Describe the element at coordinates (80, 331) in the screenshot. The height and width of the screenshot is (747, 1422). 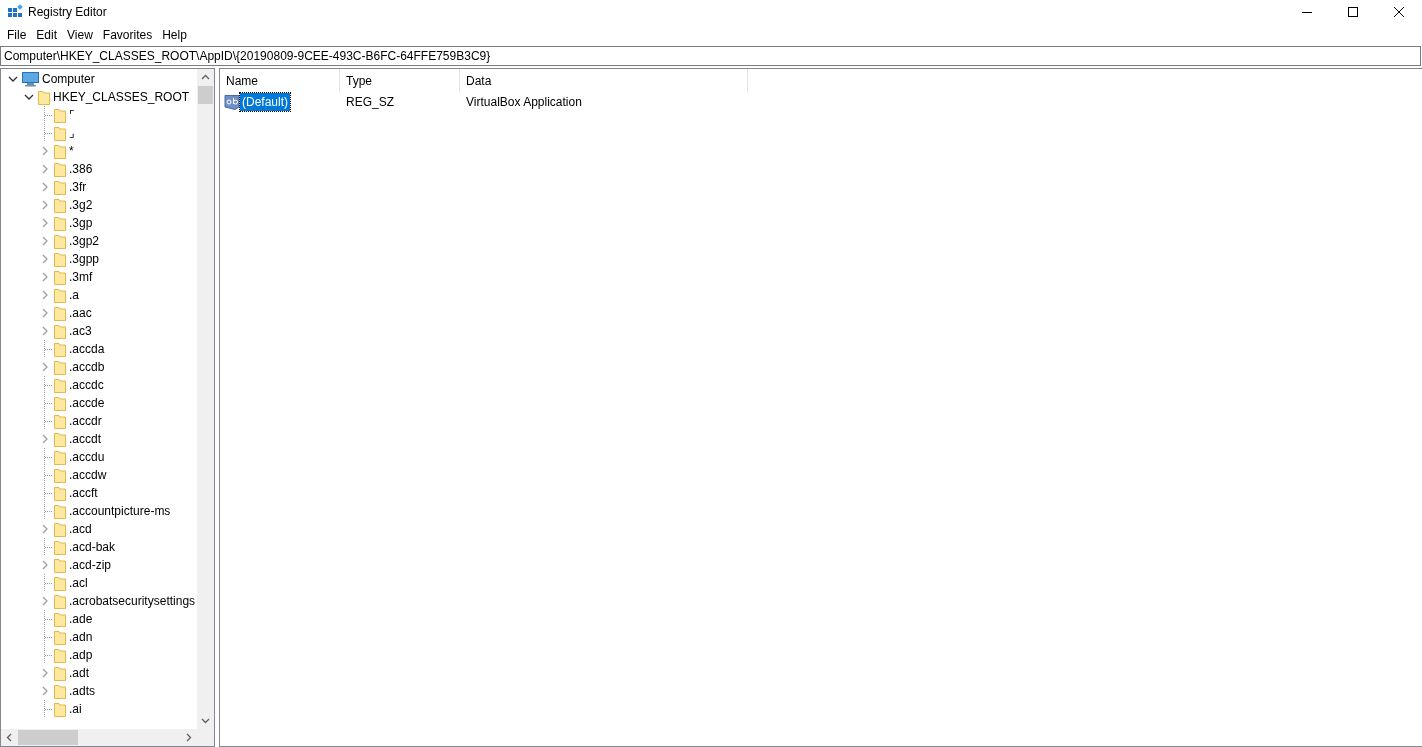
I see `tree-node-label: .ac3` at that location.